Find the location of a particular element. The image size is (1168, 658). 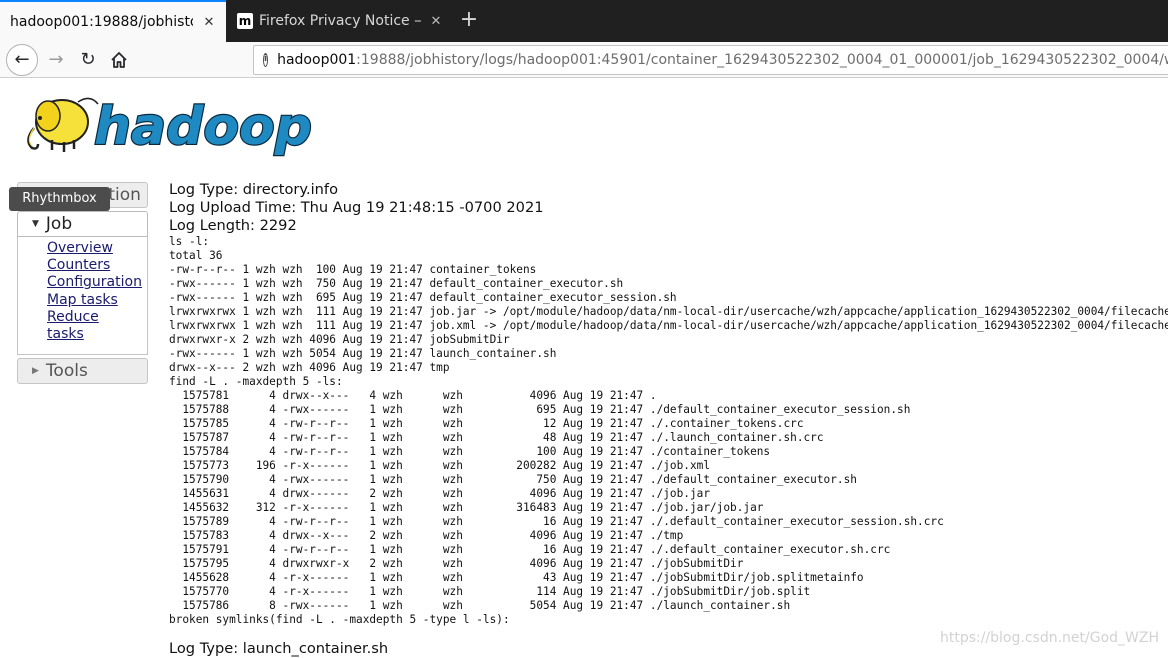

accordion-tools: ▶ Tools is located at coordinates (82, 371).